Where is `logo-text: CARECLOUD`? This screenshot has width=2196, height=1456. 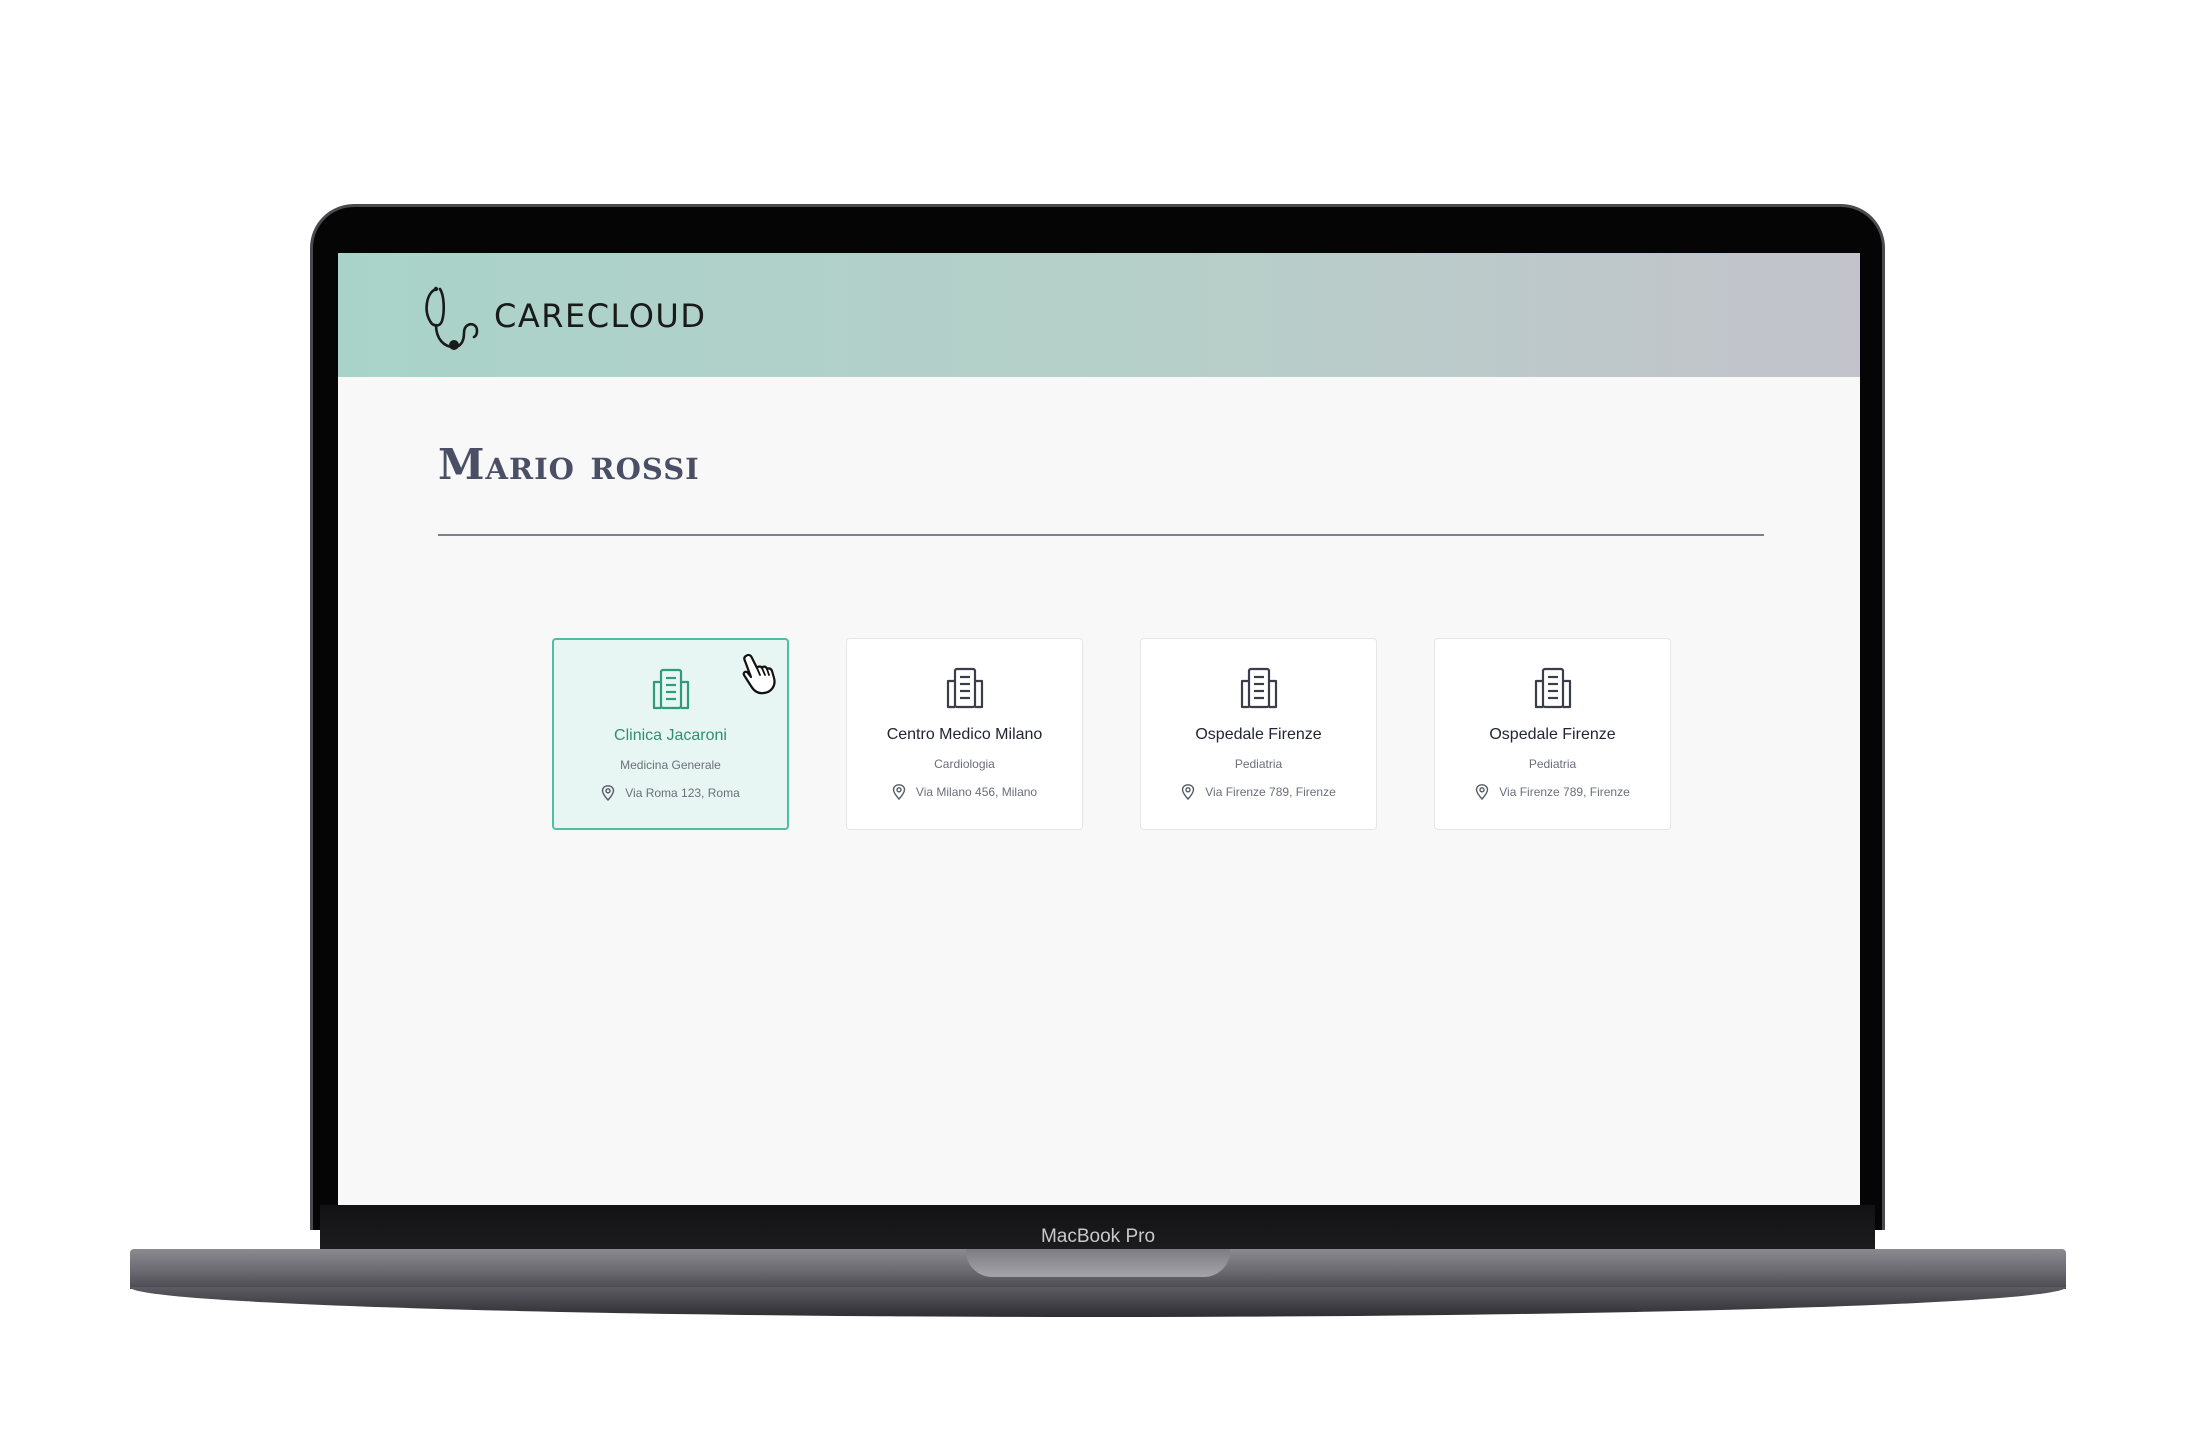 logo-text: CARECLOUD is located at coordinates (600, 316).